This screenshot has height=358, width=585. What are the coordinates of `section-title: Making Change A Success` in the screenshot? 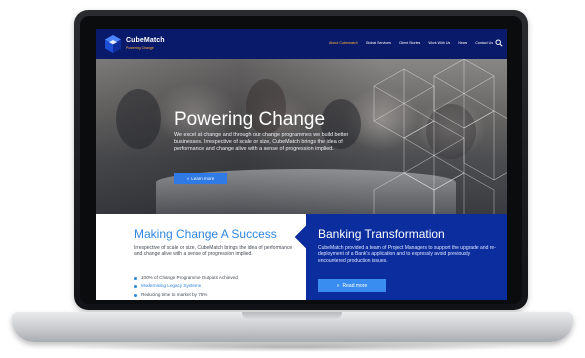 It's located at (205, 234).